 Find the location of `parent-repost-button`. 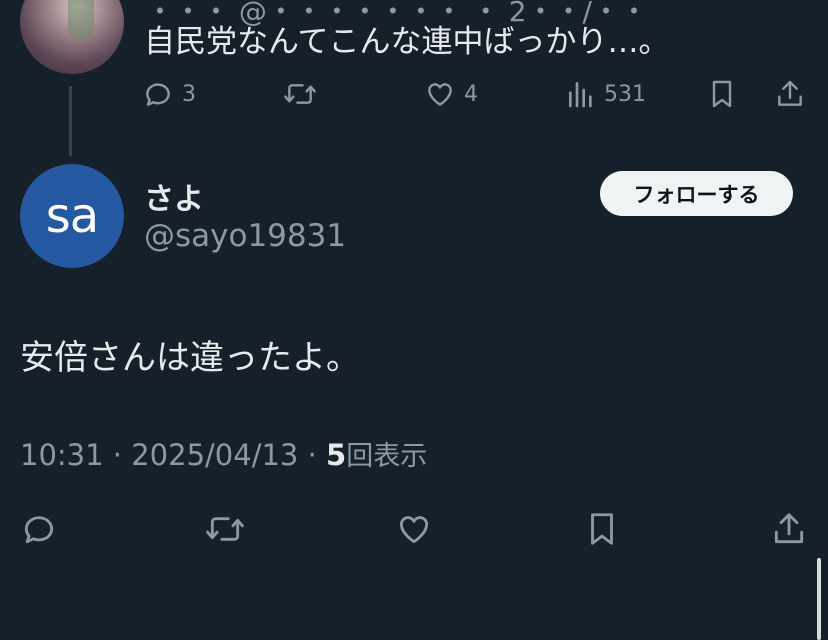

parent-repost-button is located at coordinates (300, 94).